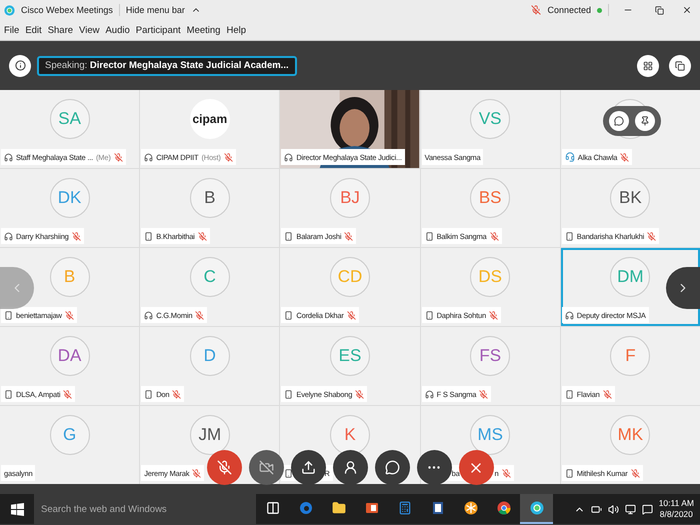 This screenshot has height=525, width=700. Describe the element at coordinates (350, 198) in the screenshot. I see `avatar-initials: BJ` at that location.